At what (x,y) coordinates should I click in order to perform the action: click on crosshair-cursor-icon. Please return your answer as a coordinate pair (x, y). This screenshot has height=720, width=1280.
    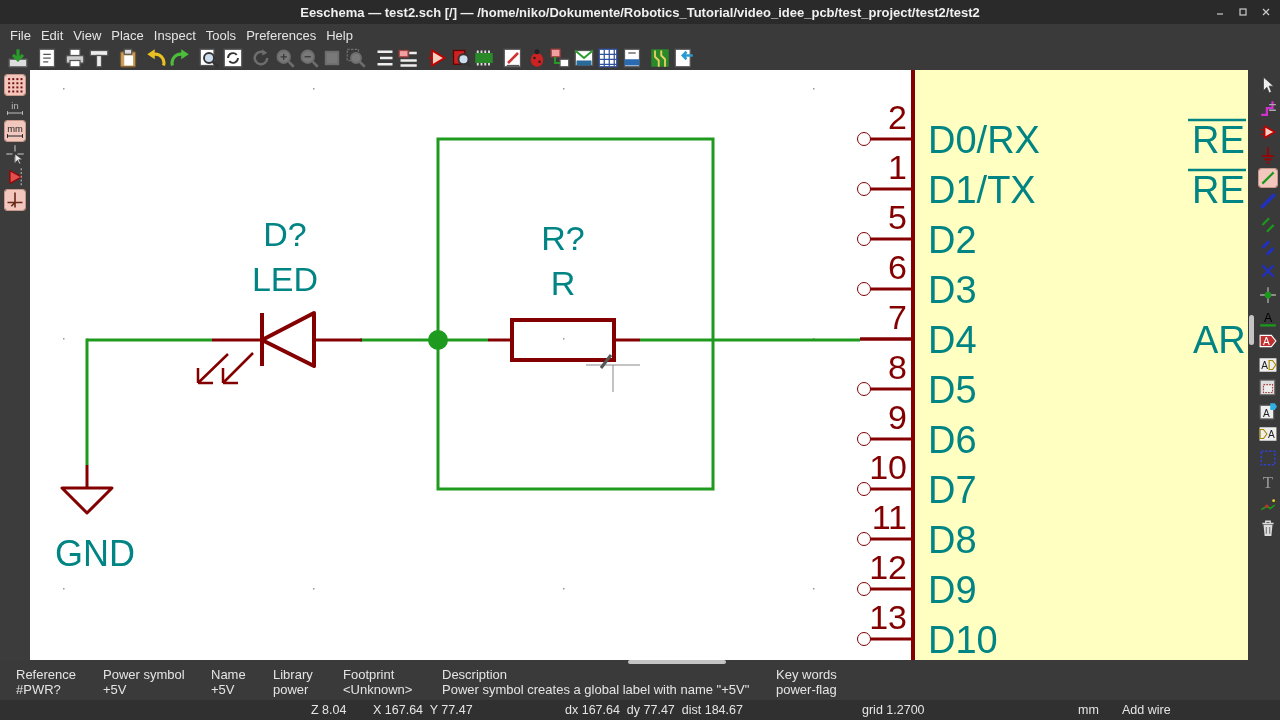
    Looking at the image, I should click on (613, 373).